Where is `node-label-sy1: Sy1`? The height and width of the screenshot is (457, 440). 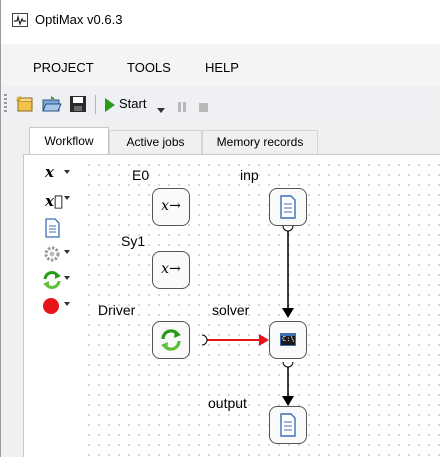
node-label-sy1: Sy1 is located at coordinates (133, 241).